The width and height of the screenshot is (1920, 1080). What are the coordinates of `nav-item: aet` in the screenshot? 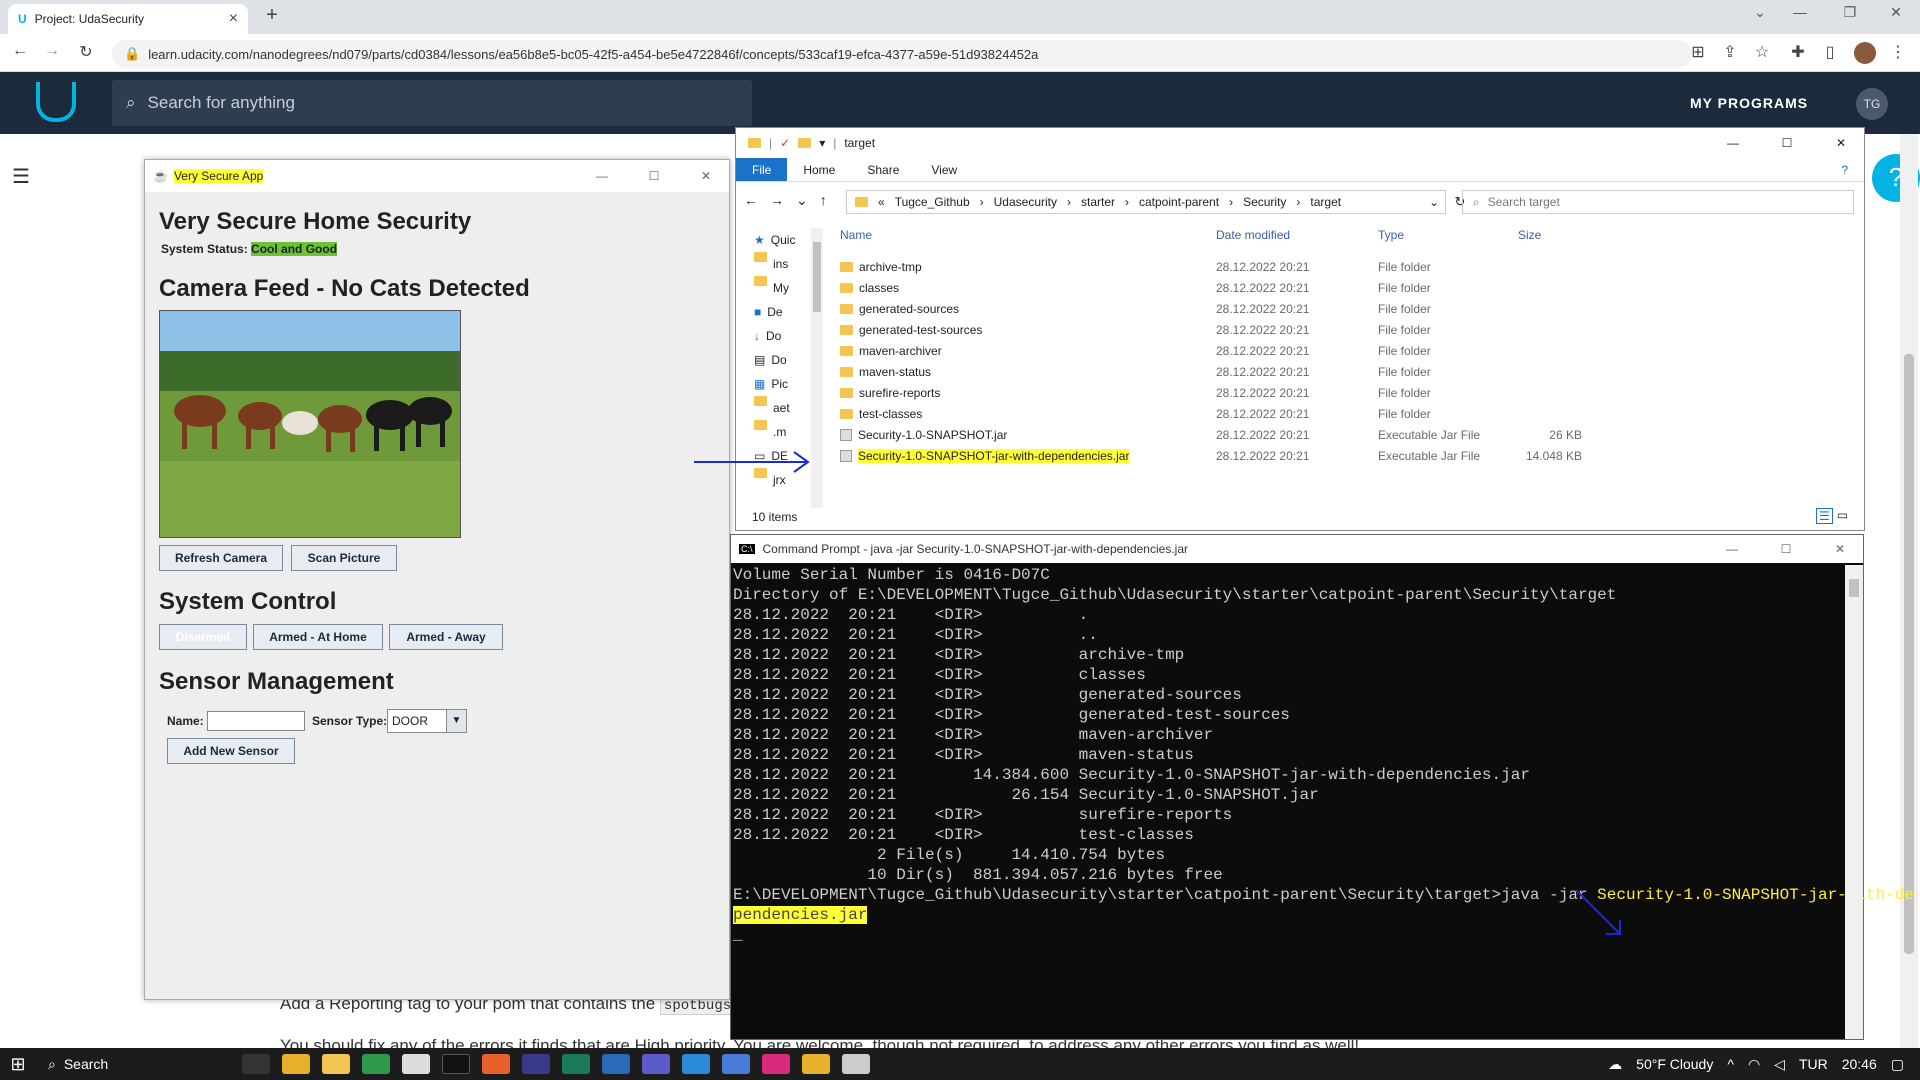 It's located at (773, 408).